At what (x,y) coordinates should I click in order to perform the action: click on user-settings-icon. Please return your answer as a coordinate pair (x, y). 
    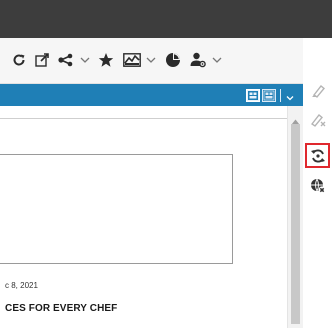
    Looking at the image, I should click on (198, 60).